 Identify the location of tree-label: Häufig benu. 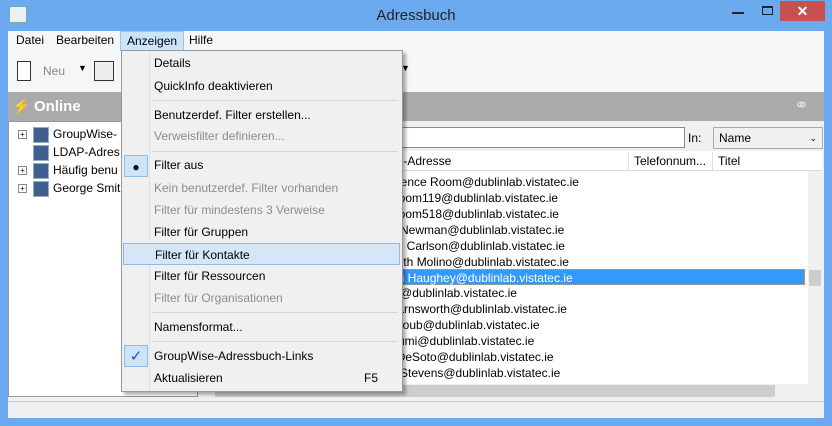
(85, 170).